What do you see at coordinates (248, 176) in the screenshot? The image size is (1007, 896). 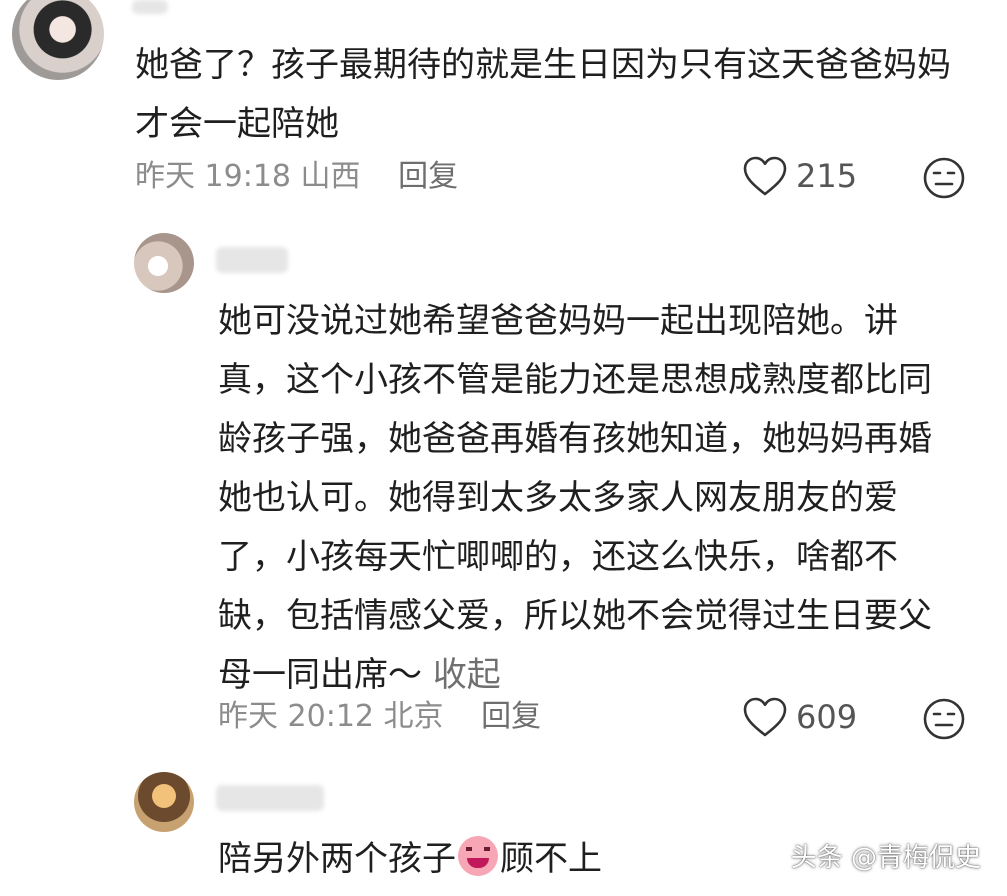 I see `comment-time-location: 昨天 19:18 山西` at bounding box center [248, 176].